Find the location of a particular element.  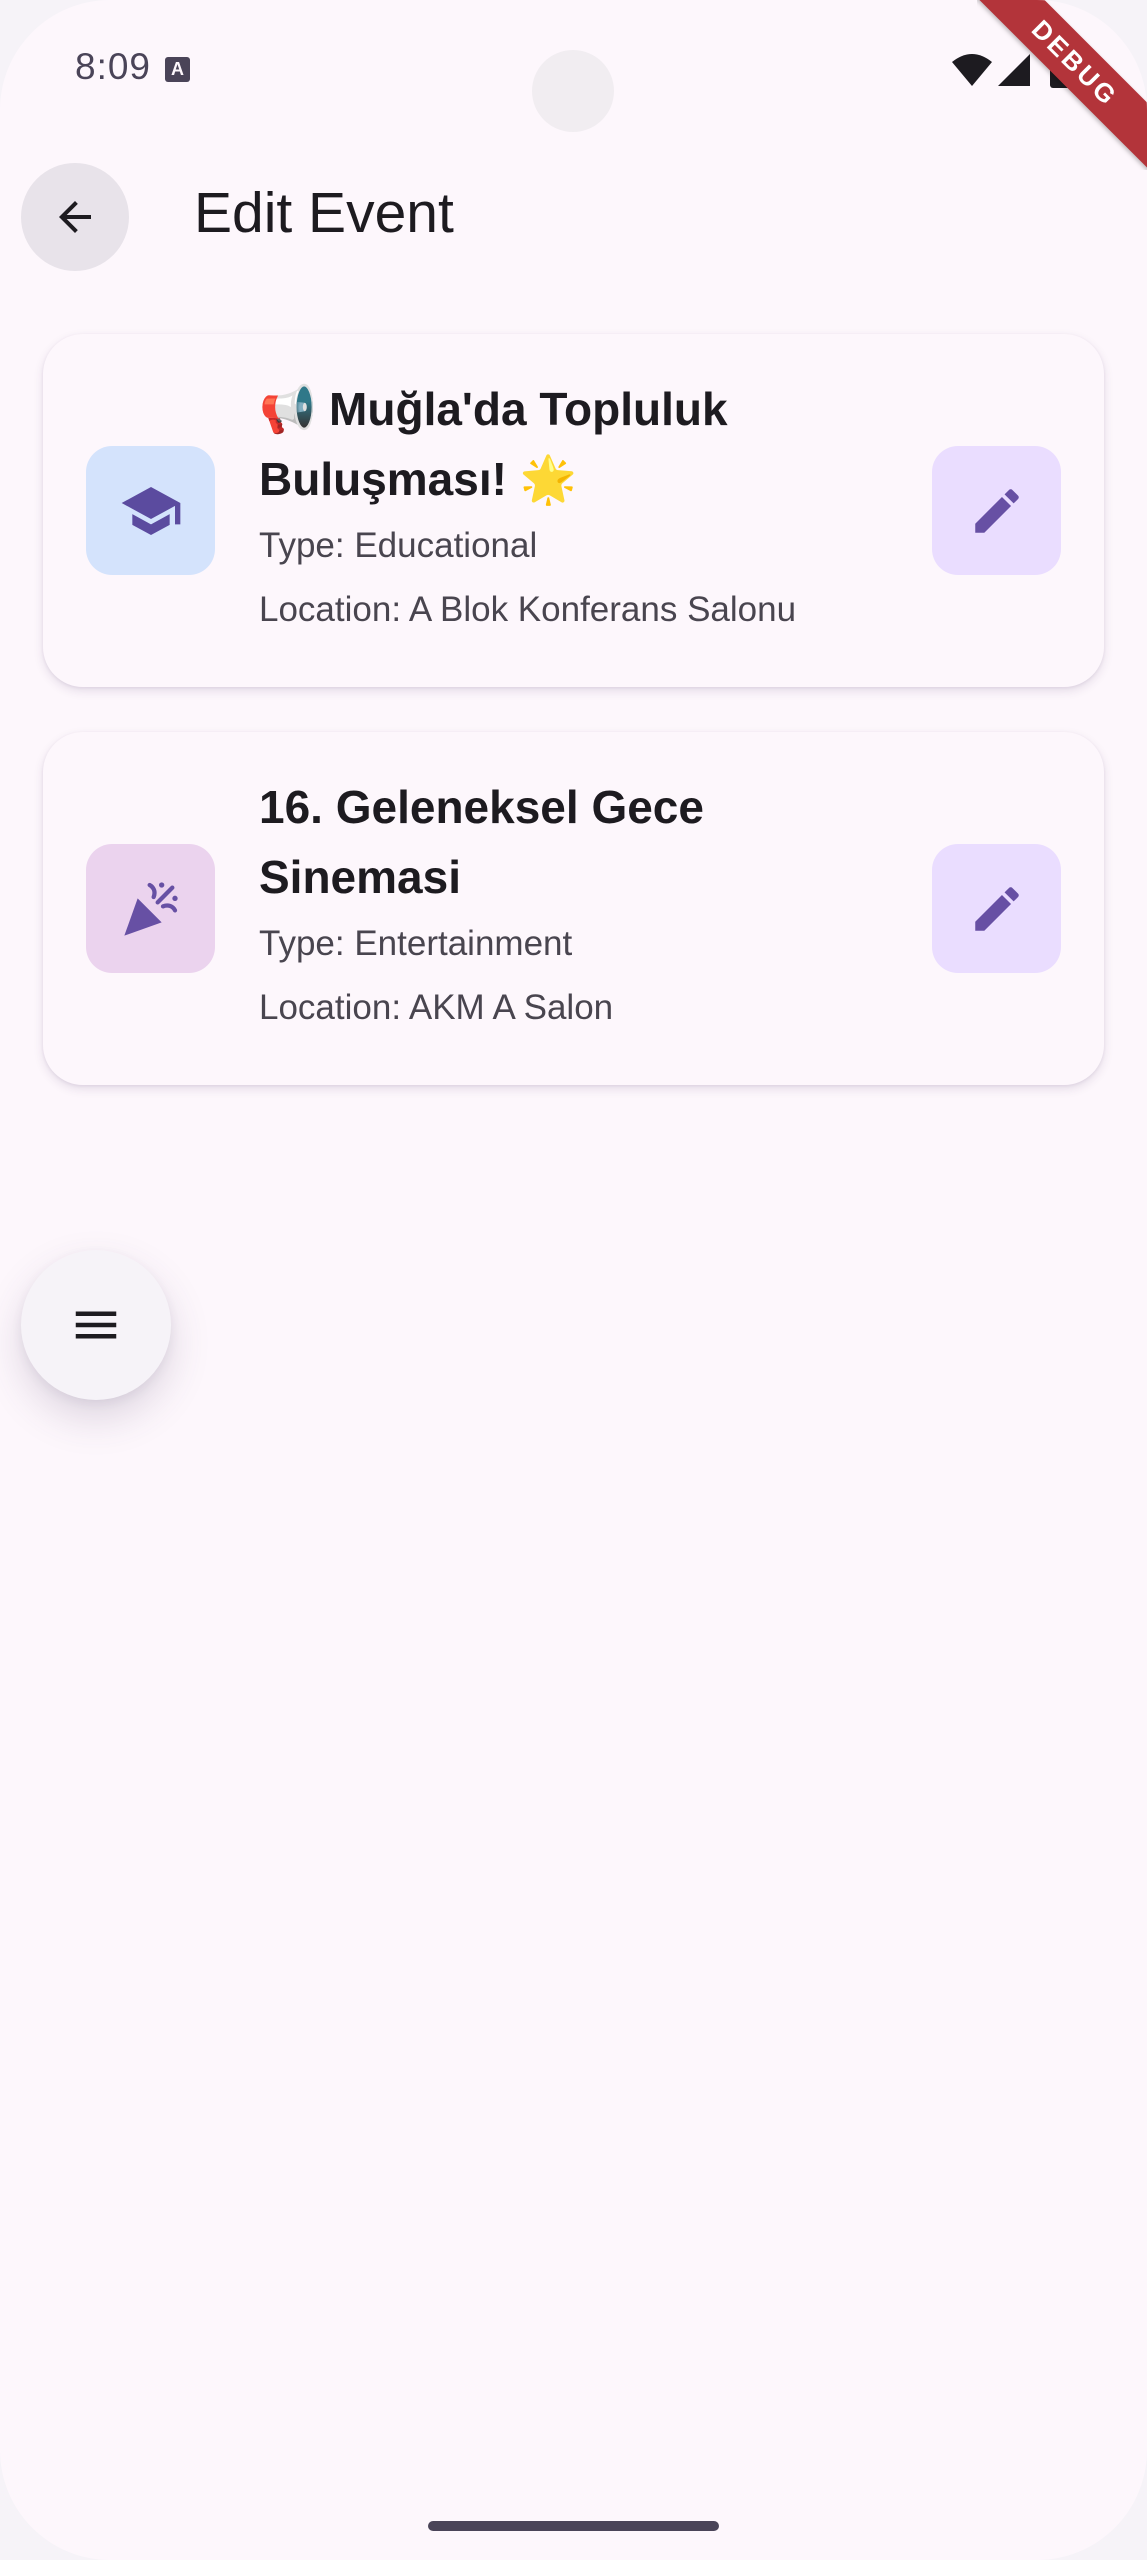

event-title-line: 📢 Muğla'da Topluluk is located at coordinates (493, 409).